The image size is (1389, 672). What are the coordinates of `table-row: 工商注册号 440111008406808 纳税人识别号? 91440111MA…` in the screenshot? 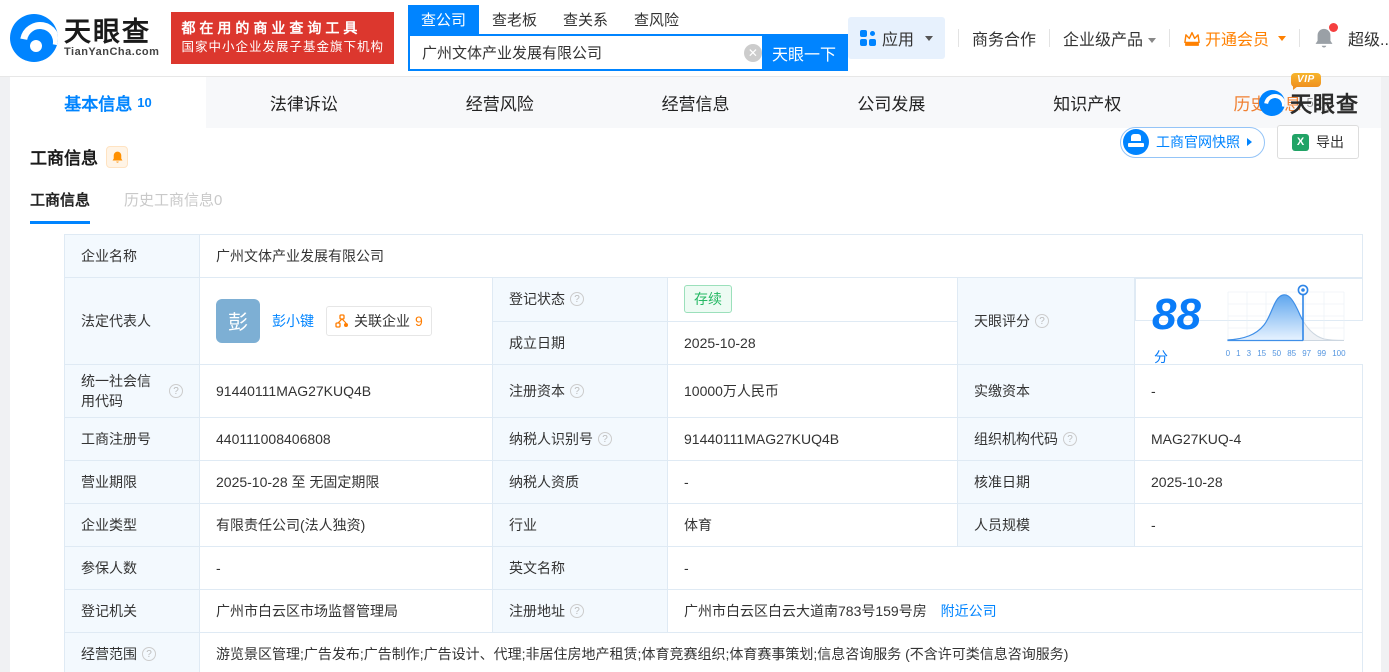 It's located at (714, 438).